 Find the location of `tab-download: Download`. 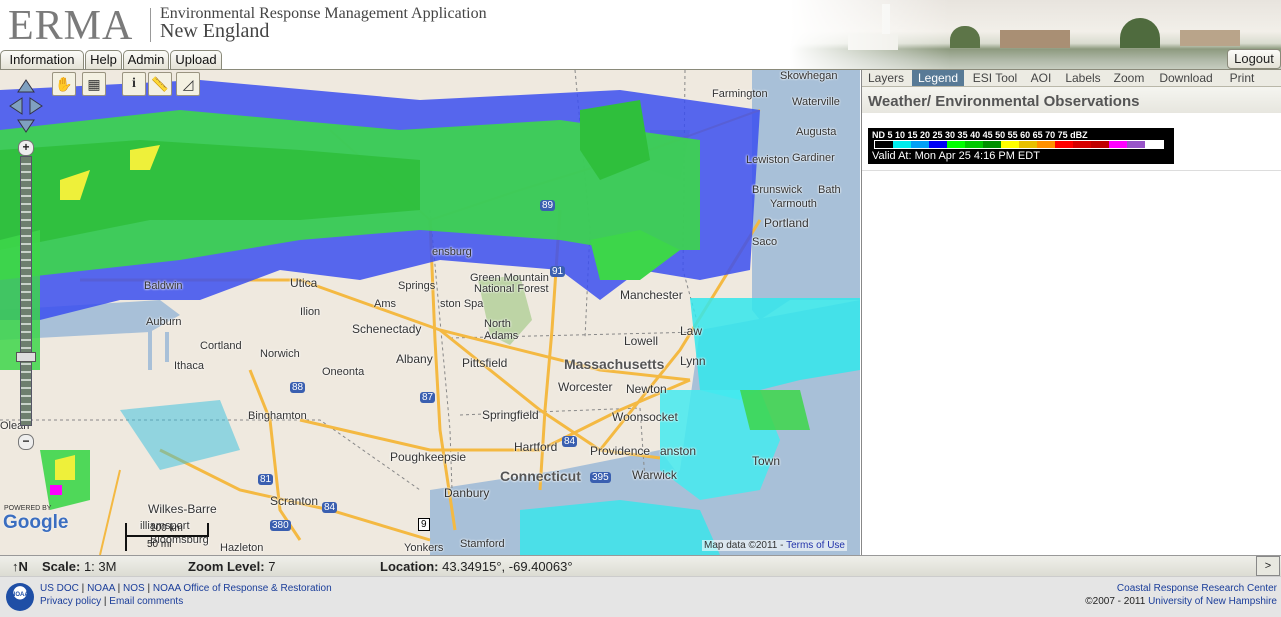

tab-download: Download is located at coordinates (1186, 78).